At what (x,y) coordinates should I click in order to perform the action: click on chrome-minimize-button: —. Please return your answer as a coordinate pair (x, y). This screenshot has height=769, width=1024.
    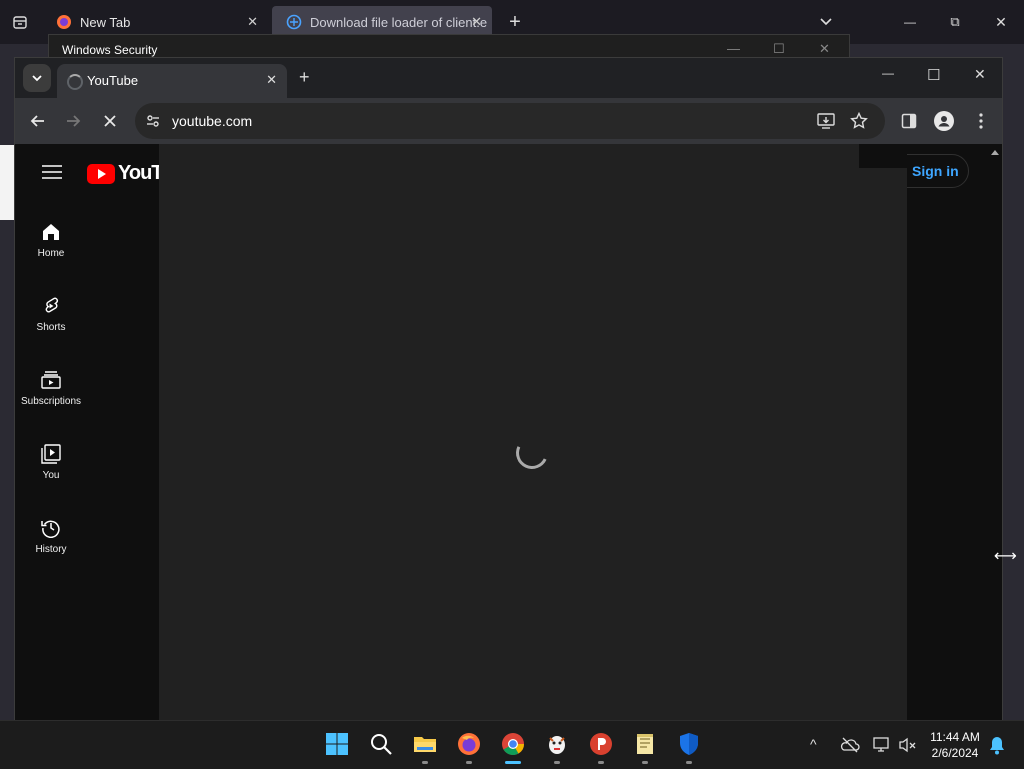
    Looking at the image, I should click on (888, 73).